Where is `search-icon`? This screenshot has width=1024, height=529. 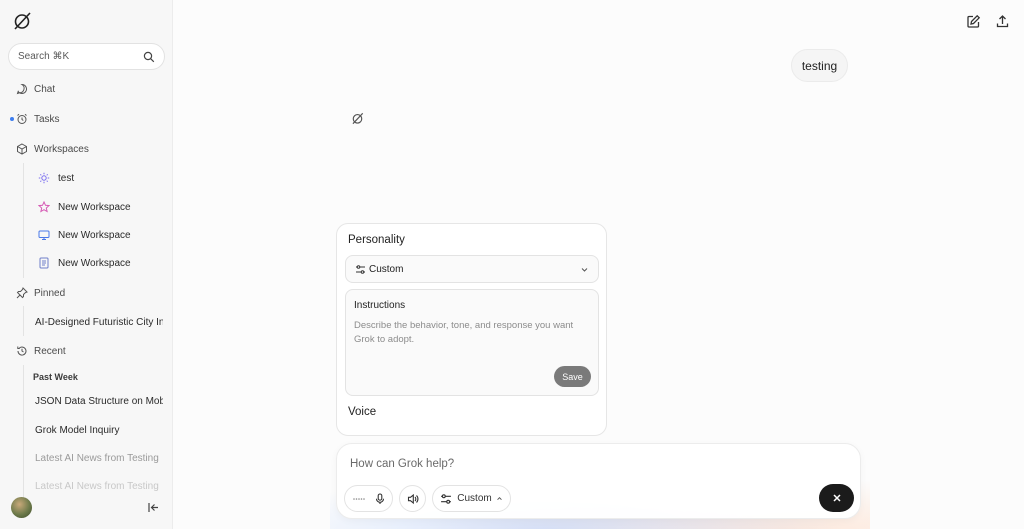 search-icon is located at coordinates (149, 56).